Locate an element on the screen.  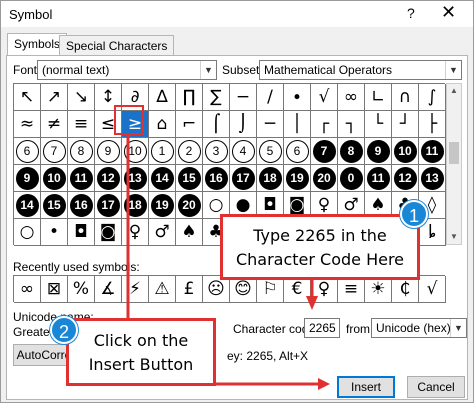
step-1-badge: 1 is located at coordinates (414, 214).